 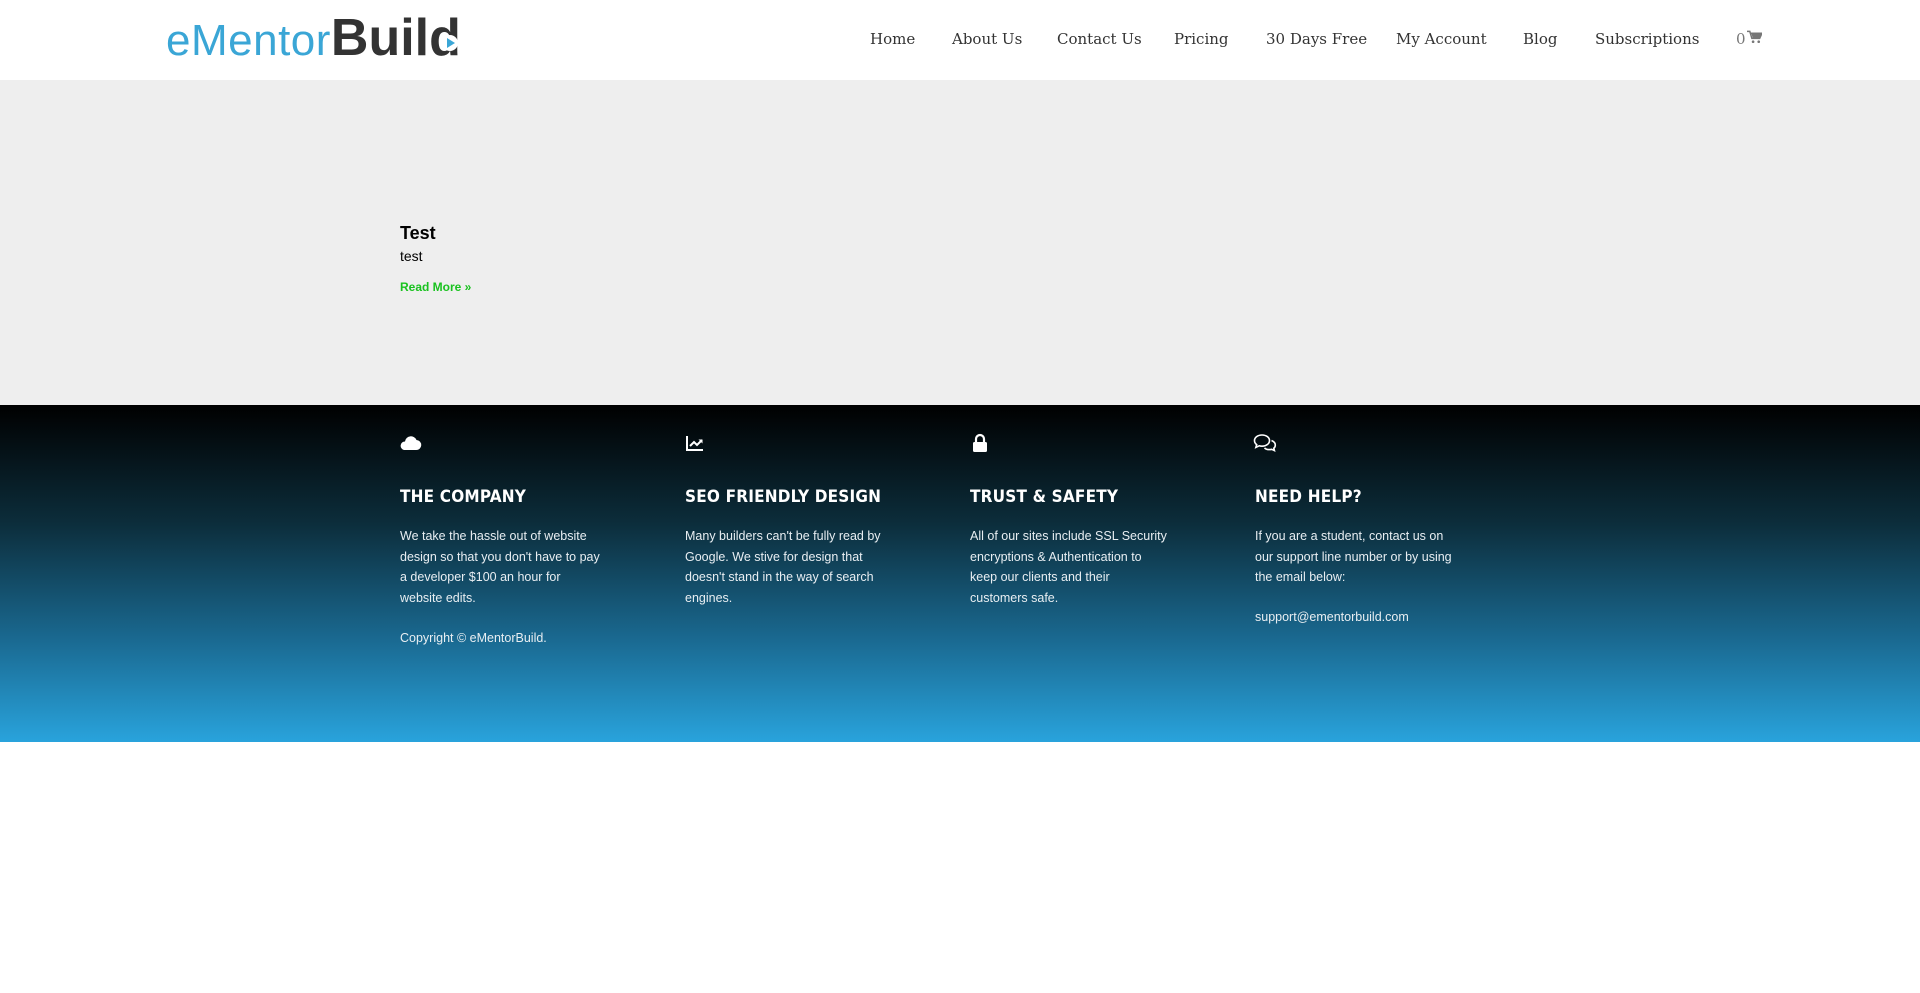 I want to click on cart-button: 0, so click(x=1749, y=39).